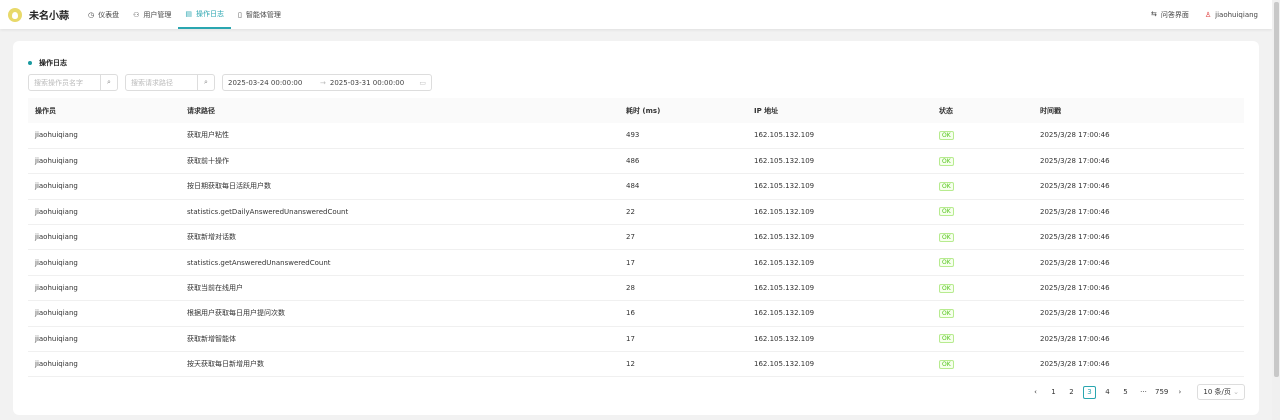 The image size is (1280, 420). I want to click on table-cell: 493, so click(683, 136).